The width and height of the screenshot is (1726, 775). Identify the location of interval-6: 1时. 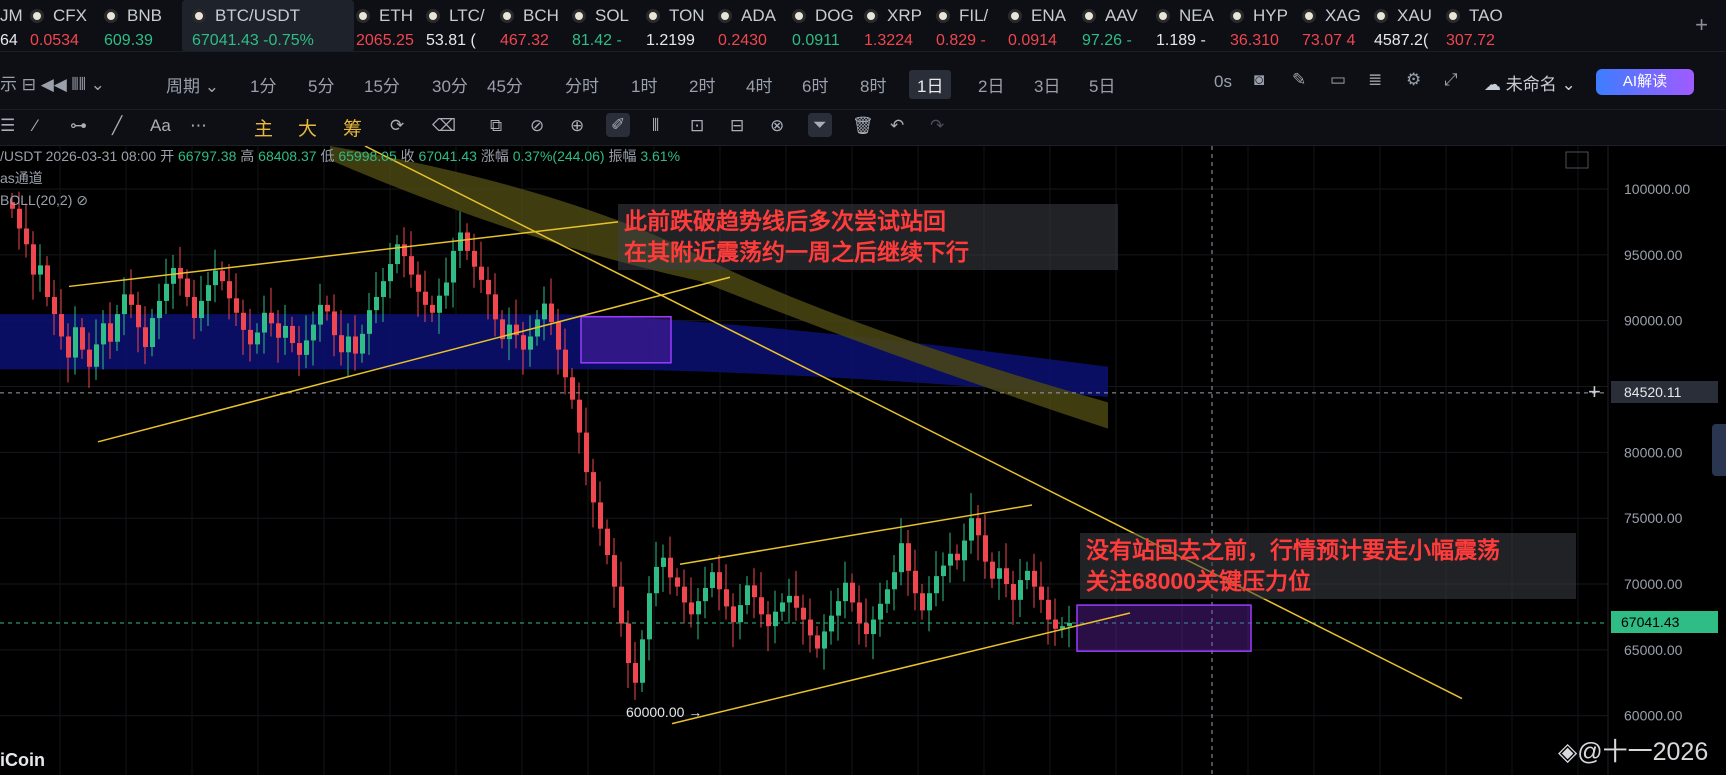
(644, 84).